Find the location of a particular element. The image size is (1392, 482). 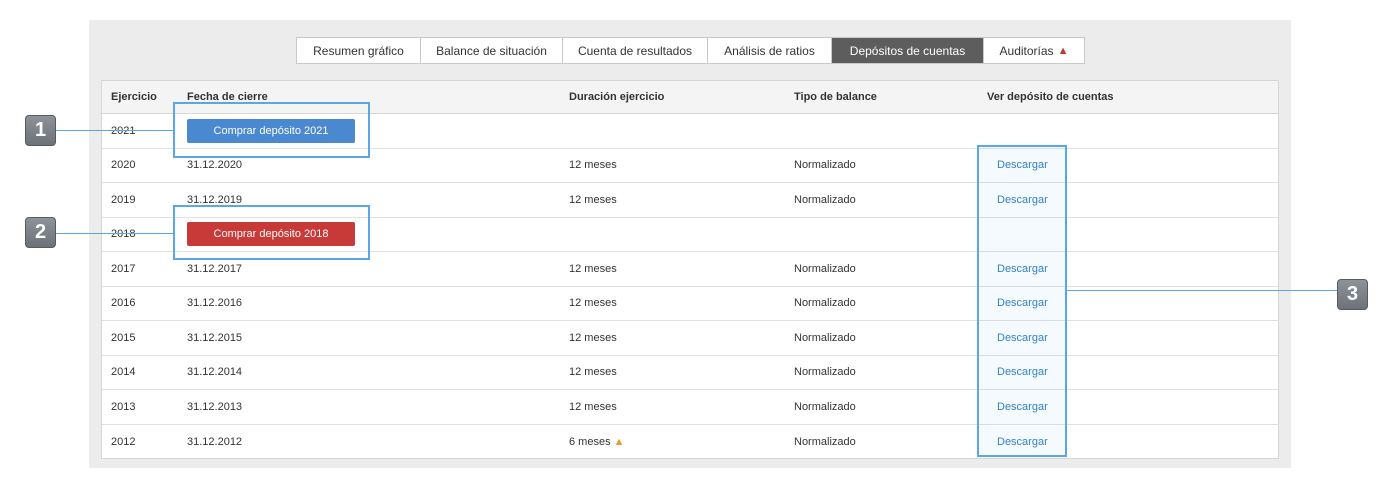

tab-label: Cuenta de resultados is located at coordinates (635, 50).